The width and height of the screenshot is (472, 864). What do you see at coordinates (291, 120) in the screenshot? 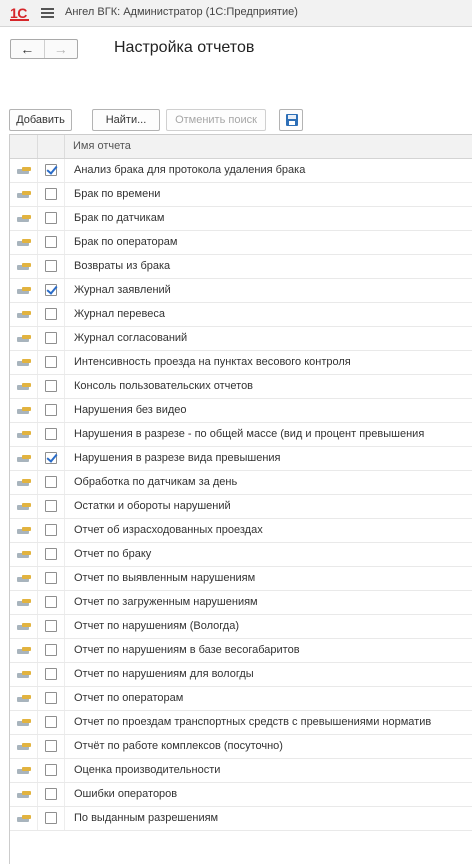
I see `save-button` at bounding box center [291, 120].